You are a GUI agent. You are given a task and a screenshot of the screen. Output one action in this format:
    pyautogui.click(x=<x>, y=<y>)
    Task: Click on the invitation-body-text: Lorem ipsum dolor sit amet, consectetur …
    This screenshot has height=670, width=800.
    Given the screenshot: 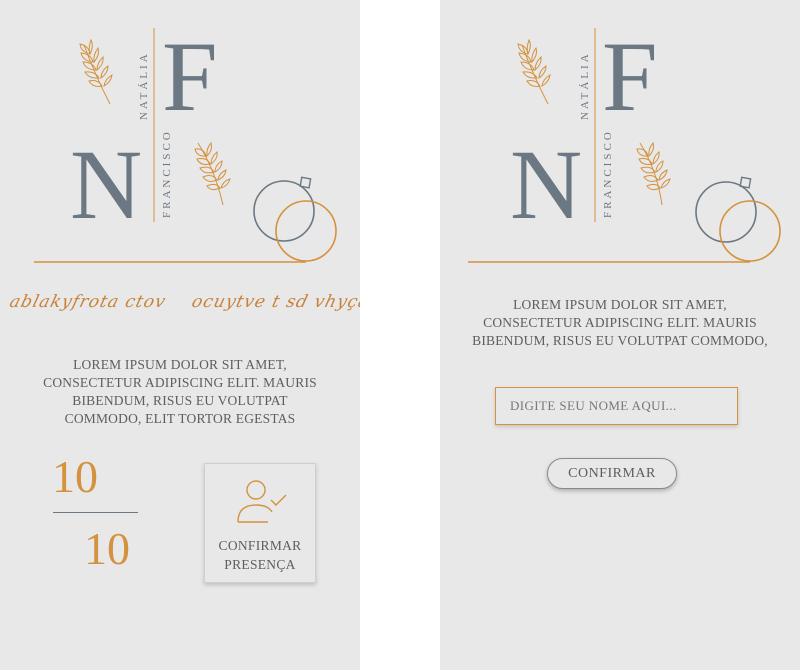 What is the action you would take?
    pyautogui.click(x=180, y=391)
    